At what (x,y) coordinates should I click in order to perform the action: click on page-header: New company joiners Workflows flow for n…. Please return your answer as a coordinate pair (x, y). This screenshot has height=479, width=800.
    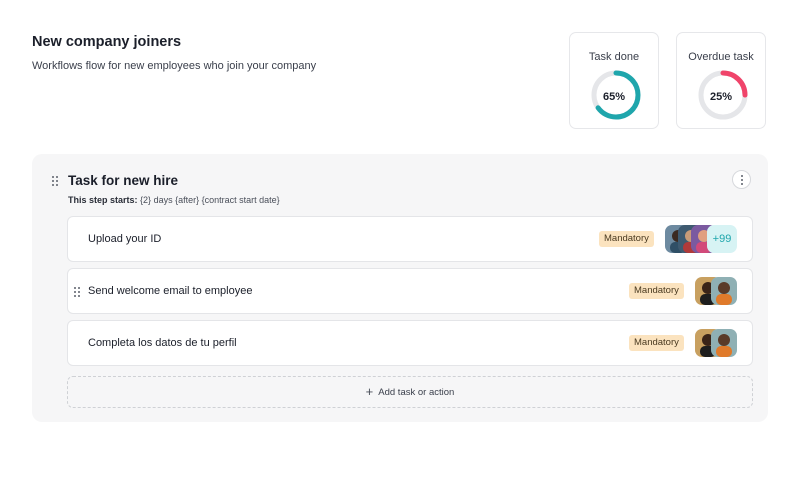
    Looking at the image, I should click on (174, 53).